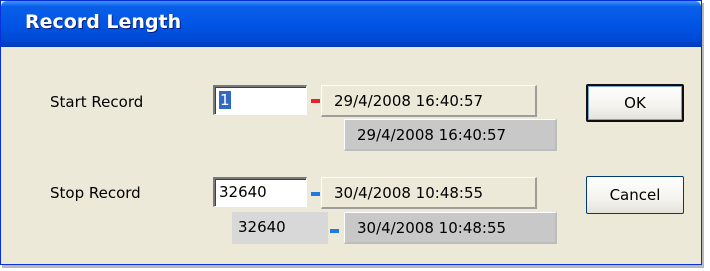 Image resolution: width=710 pixels, height=271 pixels. Describe the element at coordinates (95, 193) in the screenshot. I see `stop-record-label: Stop Record` at that location.